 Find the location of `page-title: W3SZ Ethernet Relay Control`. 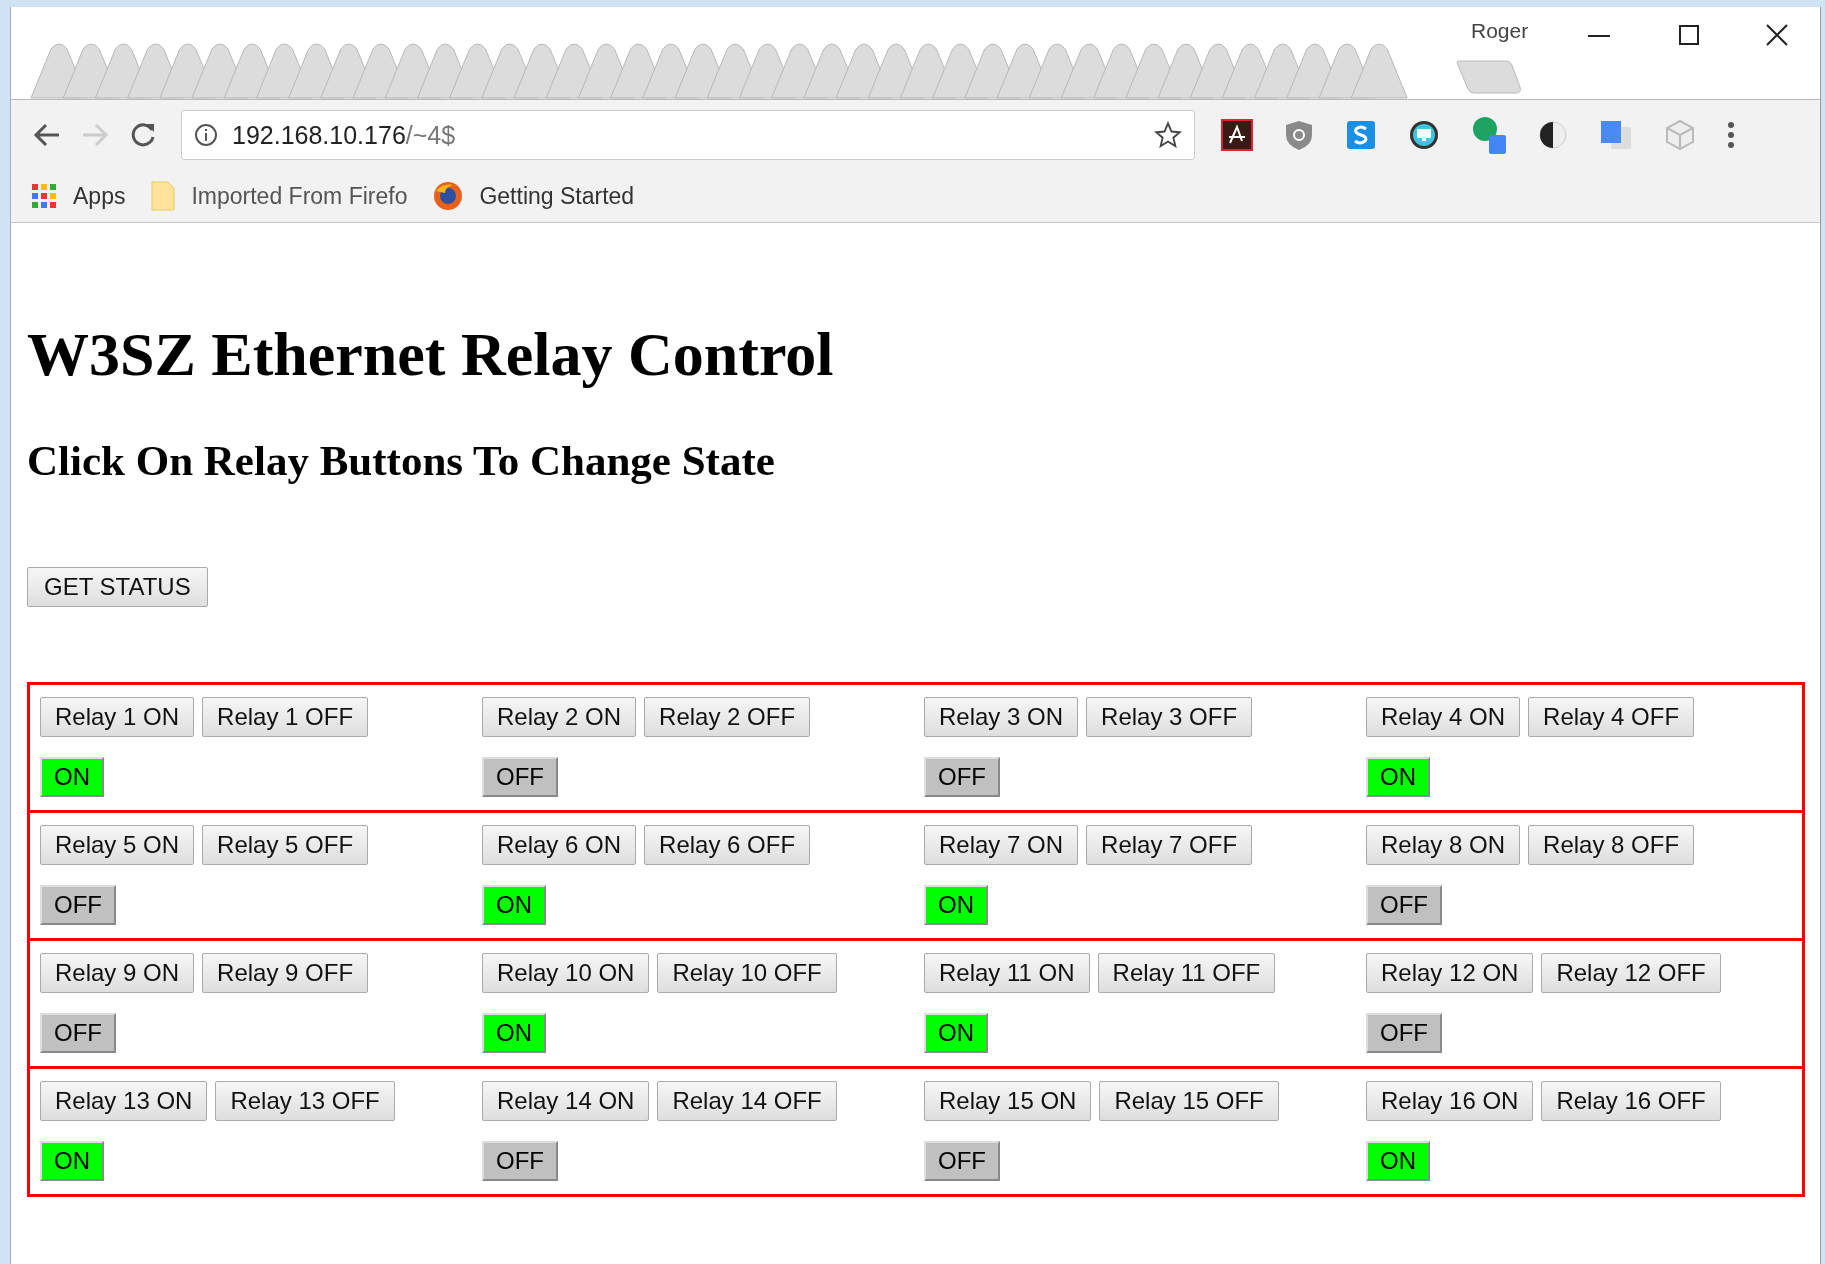

page-title: W3SZ Ethernet Relay Control is located at coordinates (430, 354).